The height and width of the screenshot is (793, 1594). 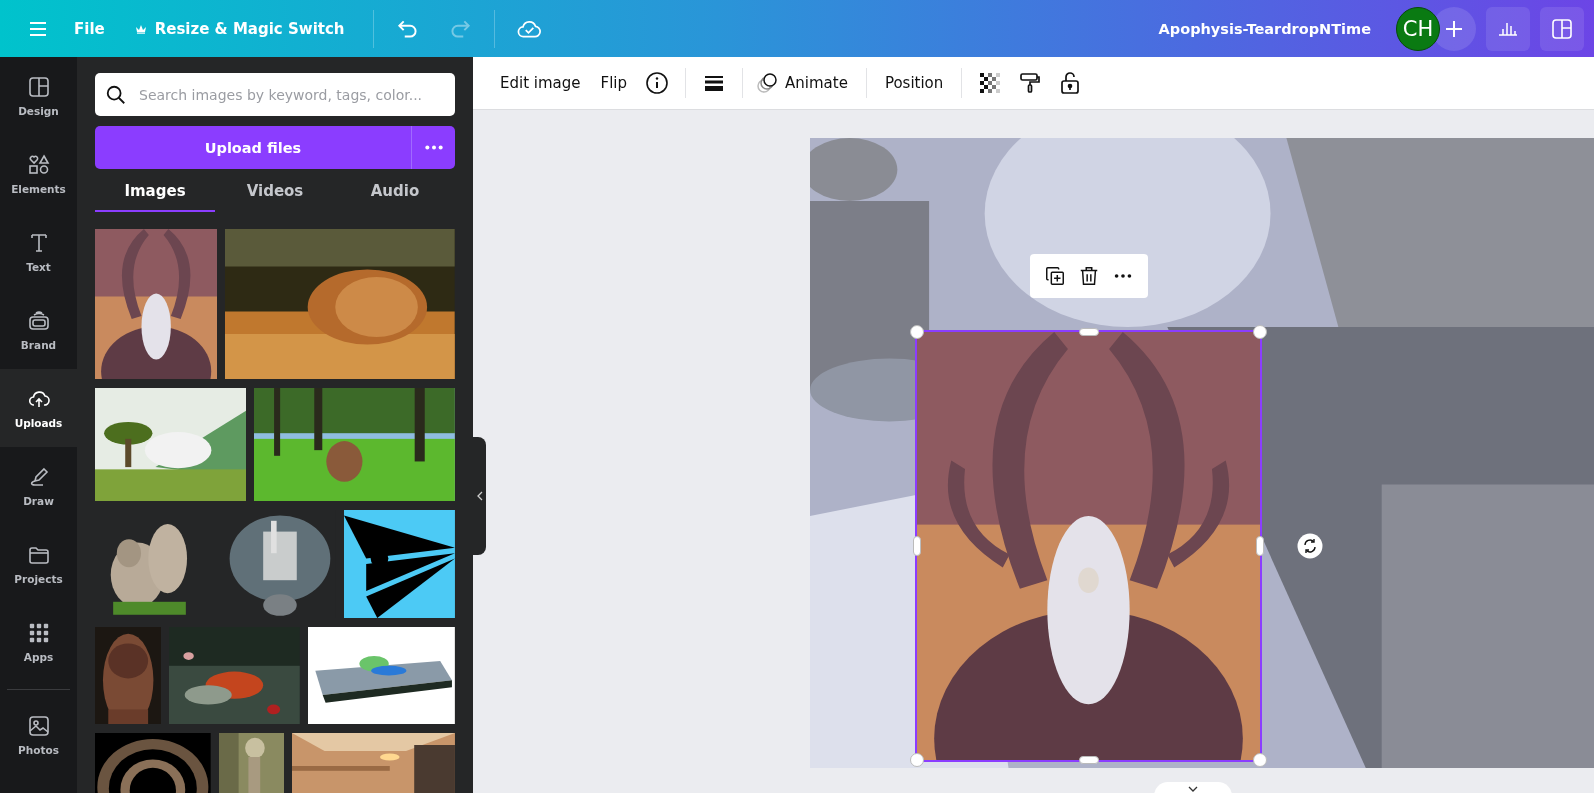 I want to click on rail-item: Elements, so click(x=38, y=174).